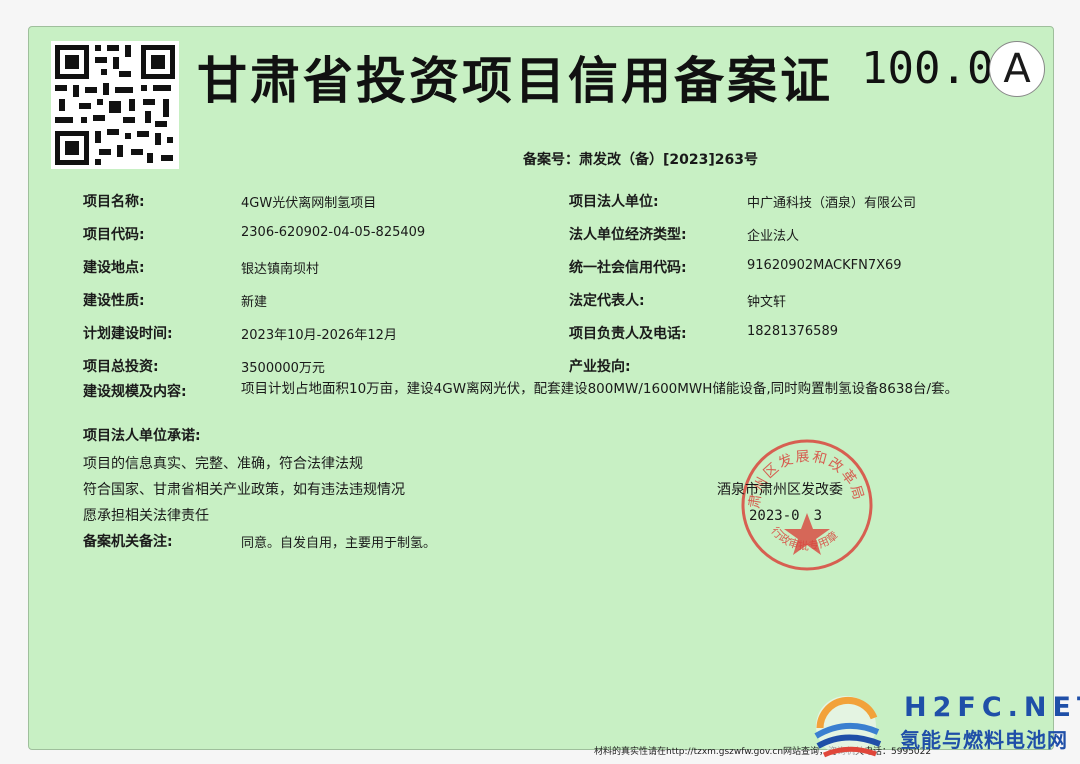  What do you see at coordinates (128, 334) in the screenshot?
I see `field-label: 计划建设时间:` at bounding box center [128, 334].